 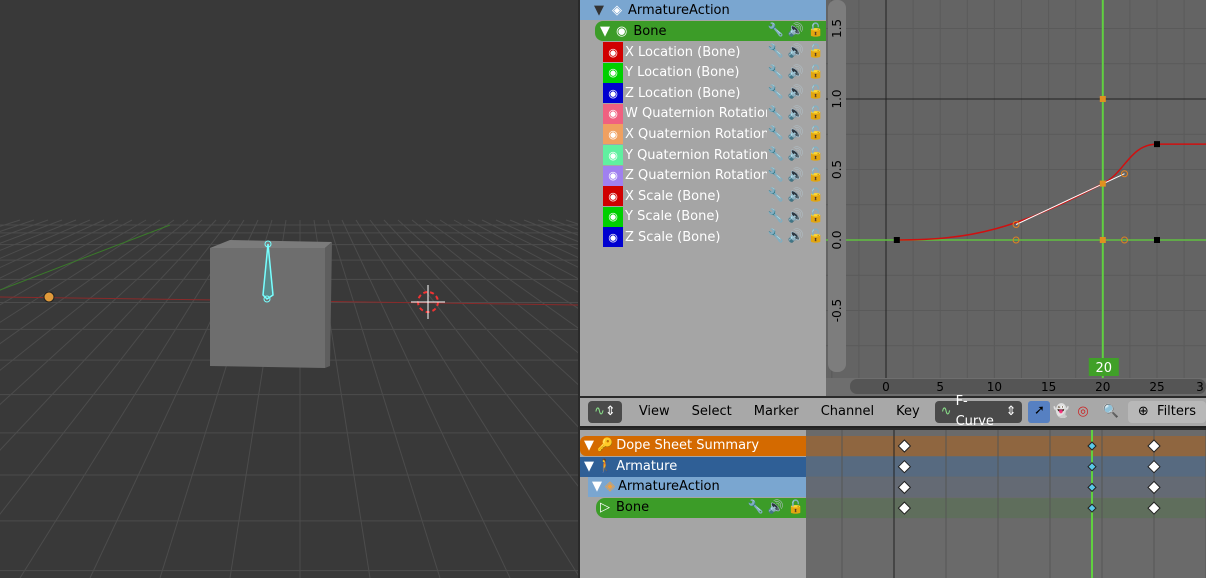 What do you see at coordinates (703, 134) in the screenshot?
I see `channel-fcurve: ◉ X Quaternion Rotation (Bone) 🔧 🔊 🔓` at bounding box center [703, 134].